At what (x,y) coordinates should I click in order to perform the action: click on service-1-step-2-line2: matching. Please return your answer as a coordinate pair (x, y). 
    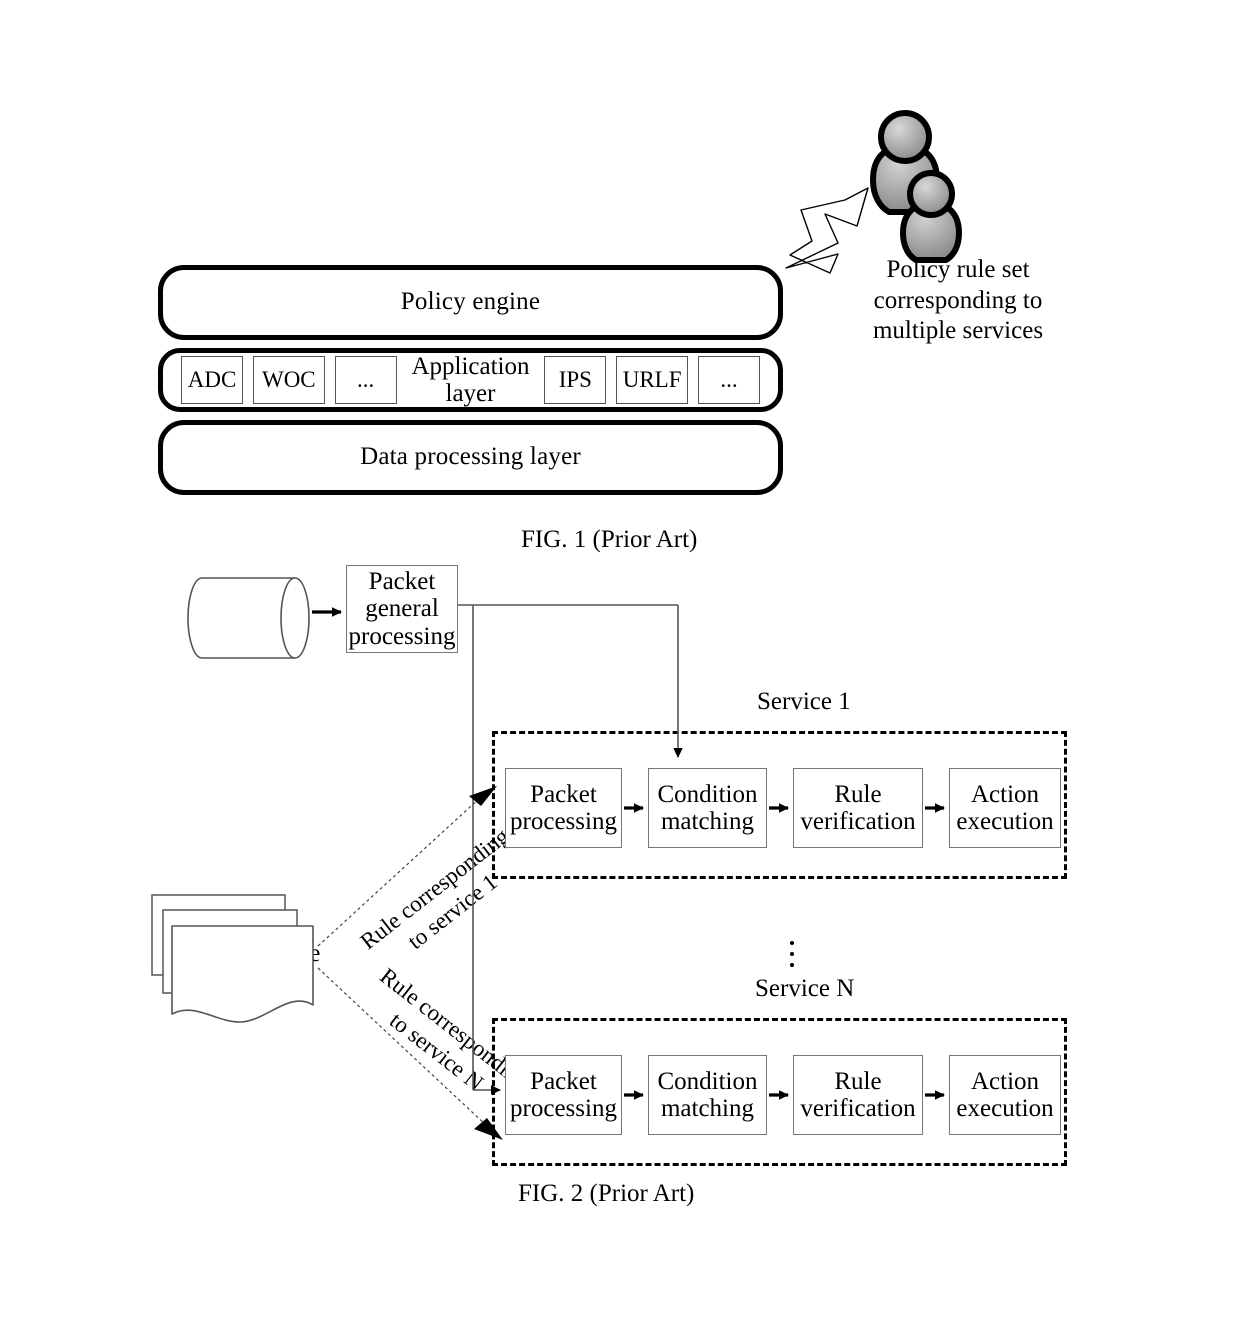
    Looking at the image, I should click on (707, 821).